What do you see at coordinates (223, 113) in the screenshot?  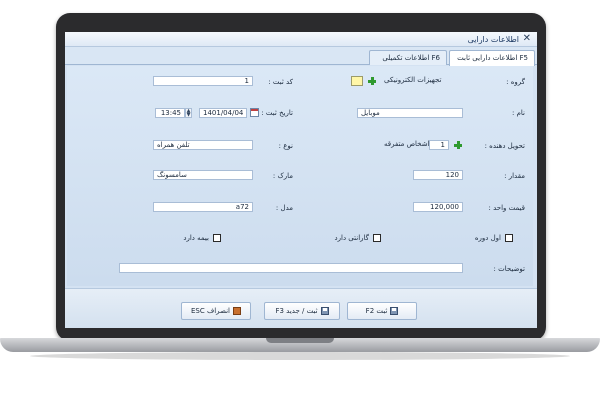 I see `reg-date-input: 1401/04/04` at bounding box center [223, 113].